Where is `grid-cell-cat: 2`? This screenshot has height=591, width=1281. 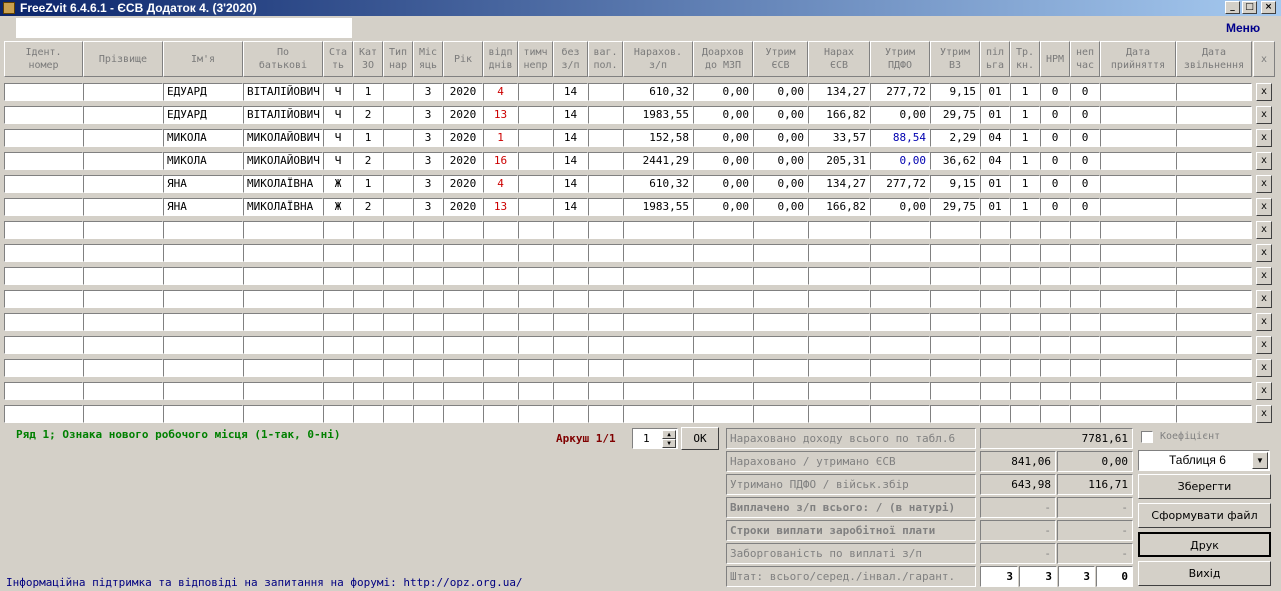 grid-cell-cat: 2 is located at coordinates (368, 207).